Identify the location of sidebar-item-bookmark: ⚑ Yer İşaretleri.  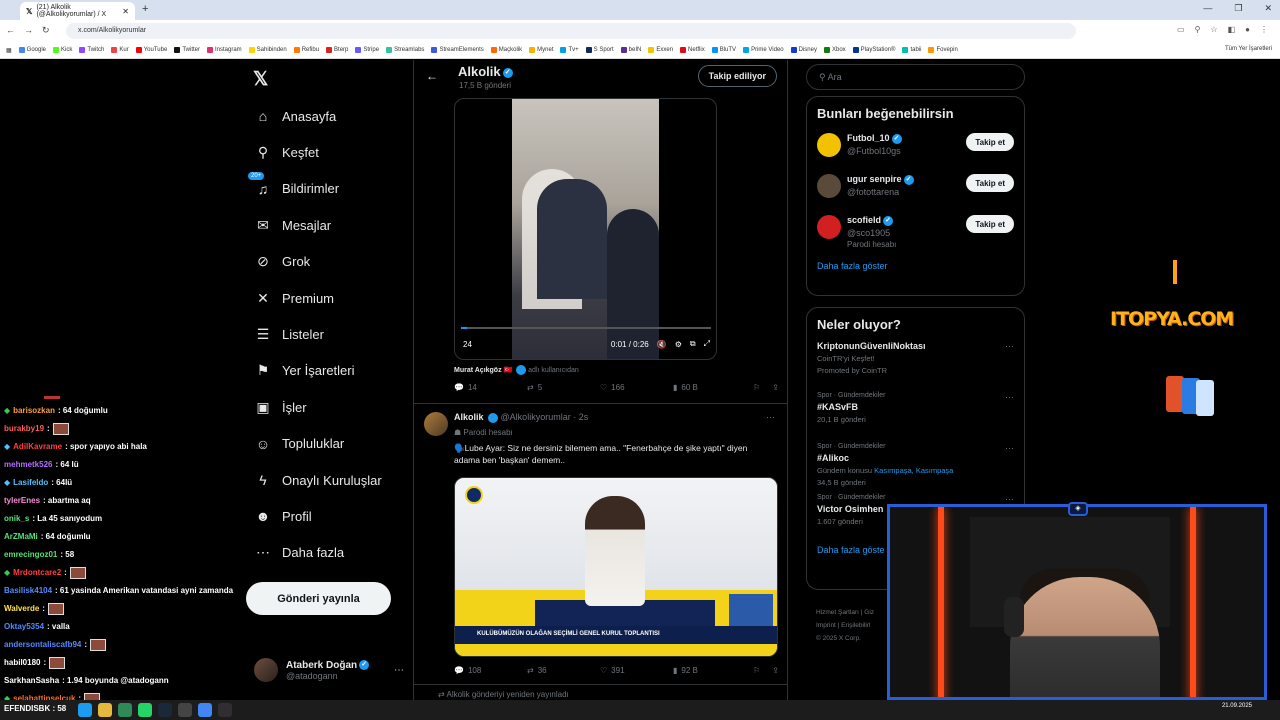
(317, 371).